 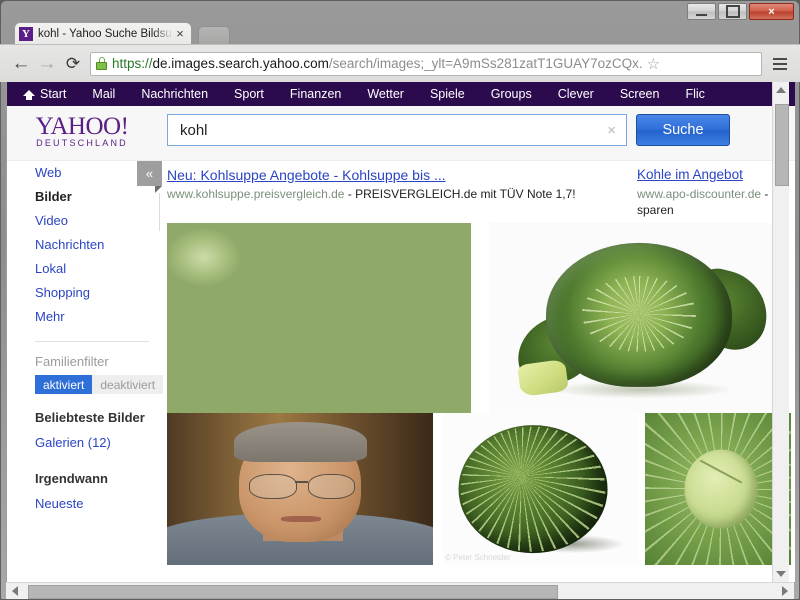 What do you see at coordinates (97, 197) in the screenshot?
I see `sidebar-item-bilder: Bilder` at bounding box center [97, 197].